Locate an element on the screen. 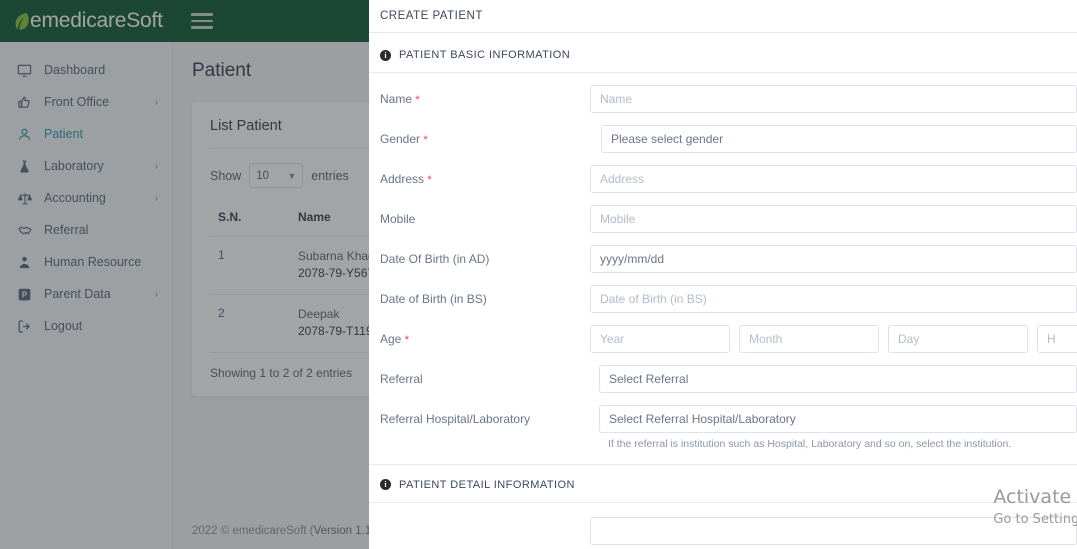 This screenshot has height=549, width=1077. label-text: Gender is located at coordinates (400, 139).